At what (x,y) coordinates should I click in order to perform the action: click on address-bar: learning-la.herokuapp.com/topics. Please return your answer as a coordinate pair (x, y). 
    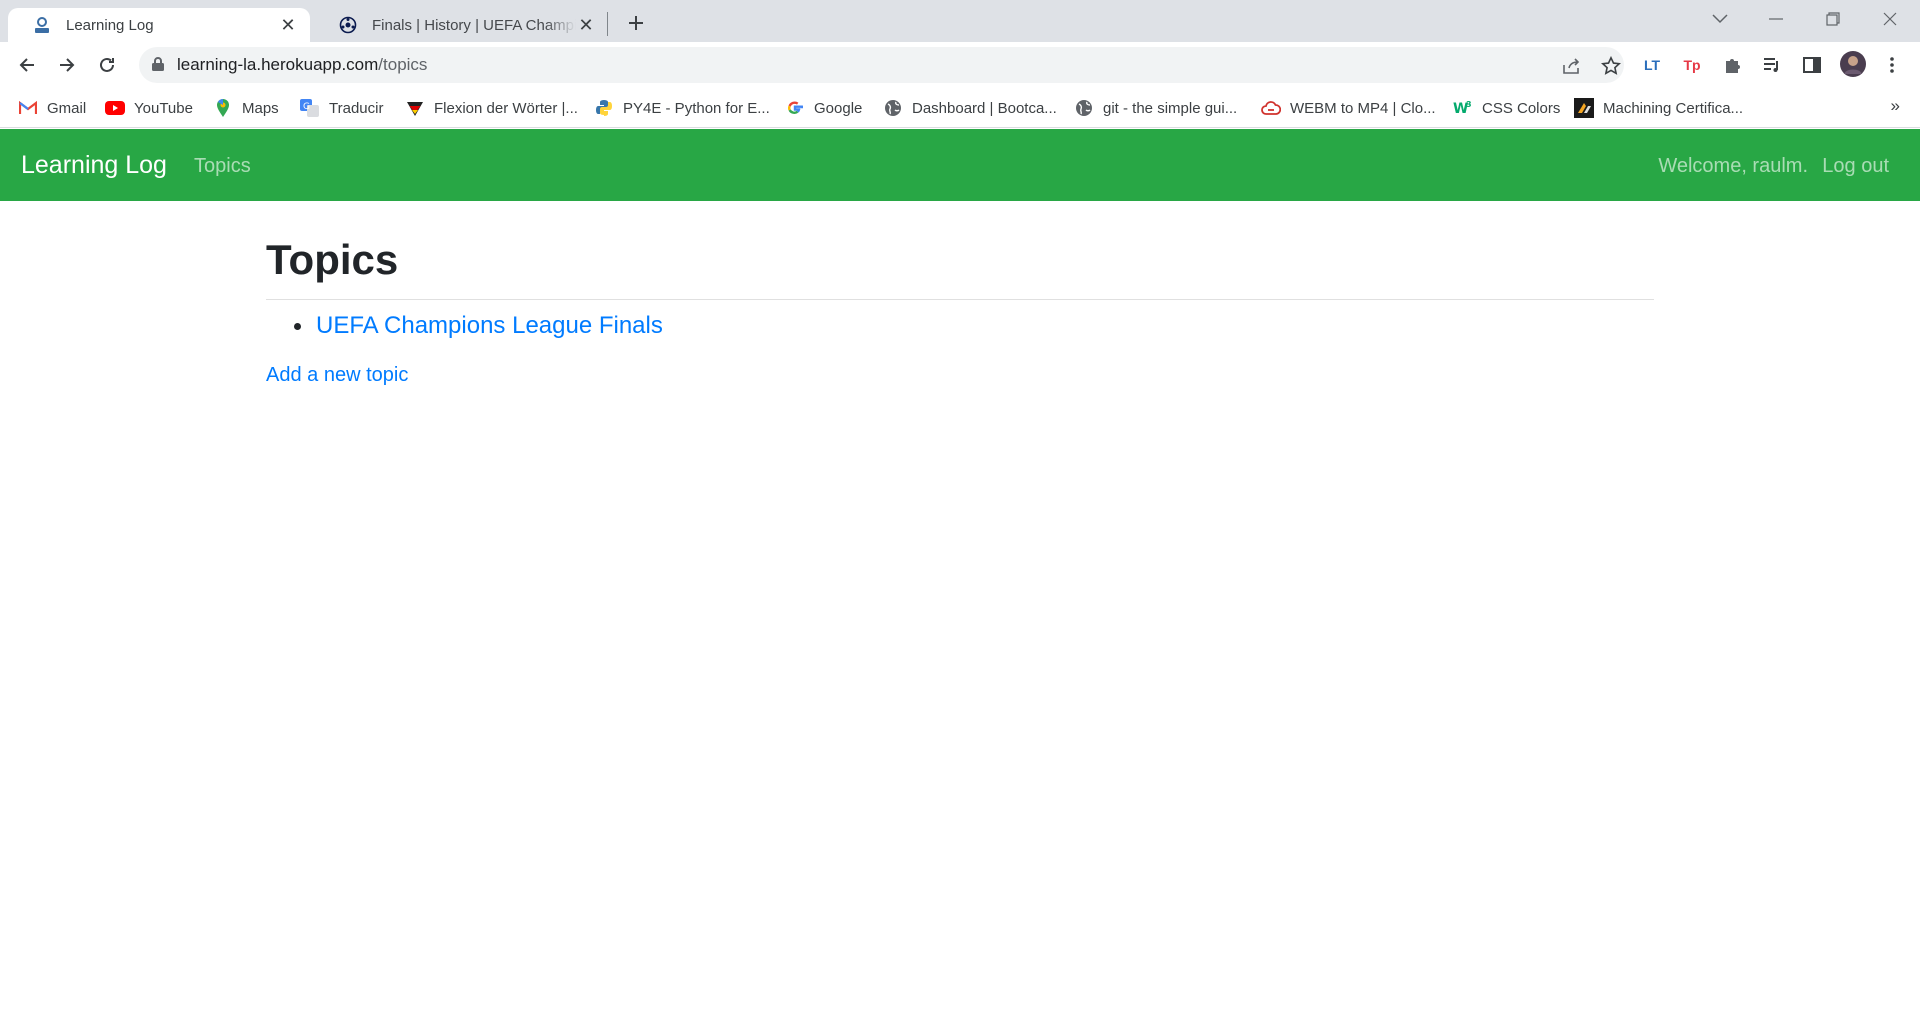
    Looking at the image, I should click on (881, 65).